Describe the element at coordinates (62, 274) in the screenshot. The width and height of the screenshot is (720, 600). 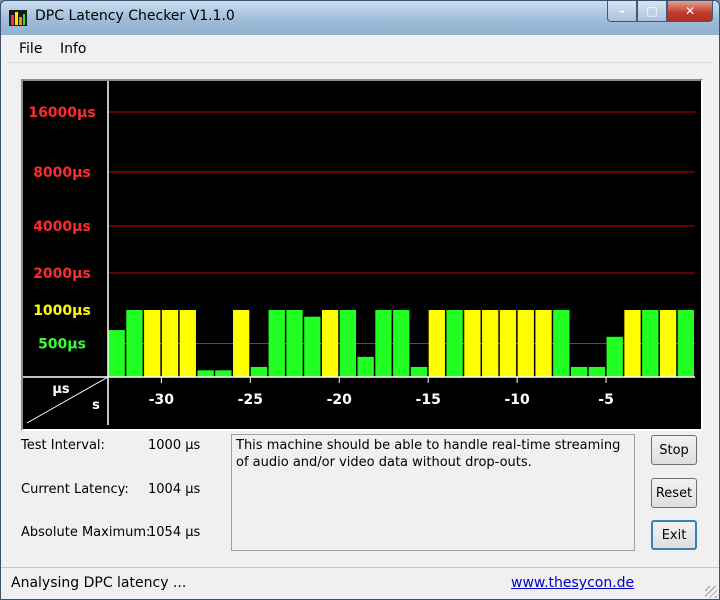
I see `y-level-label: 2000µs` at that location.